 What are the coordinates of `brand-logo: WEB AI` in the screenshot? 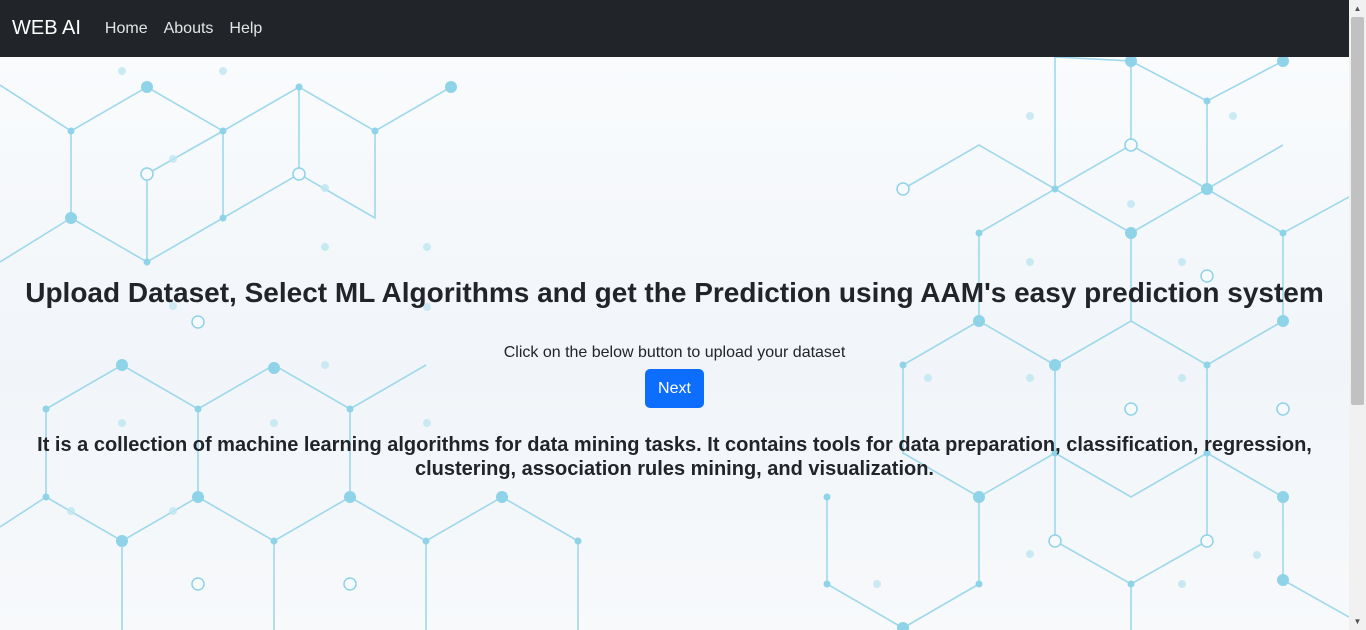 It's located at (46, 28).